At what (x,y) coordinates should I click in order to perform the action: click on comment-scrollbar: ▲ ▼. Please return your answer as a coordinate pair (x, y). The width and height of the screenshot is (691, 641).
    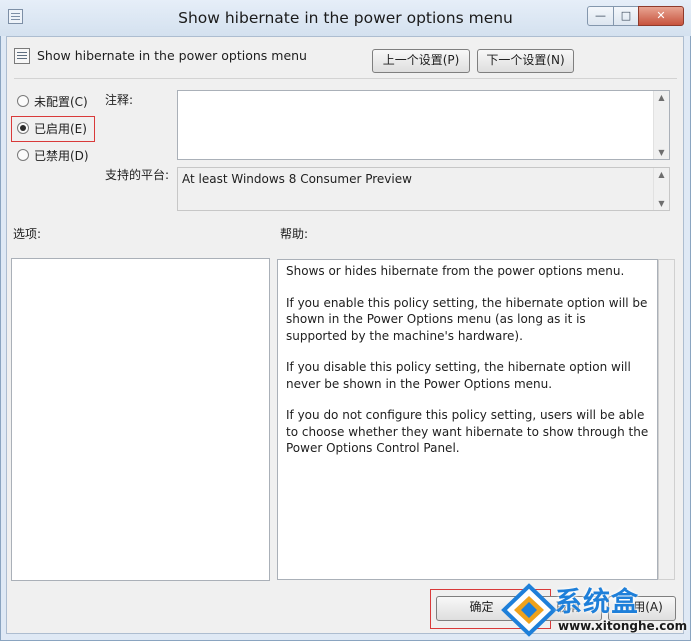
    Looking at the image, I should click on (661, 125).